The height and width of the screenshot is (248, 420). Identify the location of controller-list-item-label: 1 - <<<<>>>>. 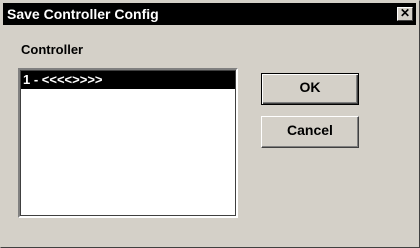
(63, 79).